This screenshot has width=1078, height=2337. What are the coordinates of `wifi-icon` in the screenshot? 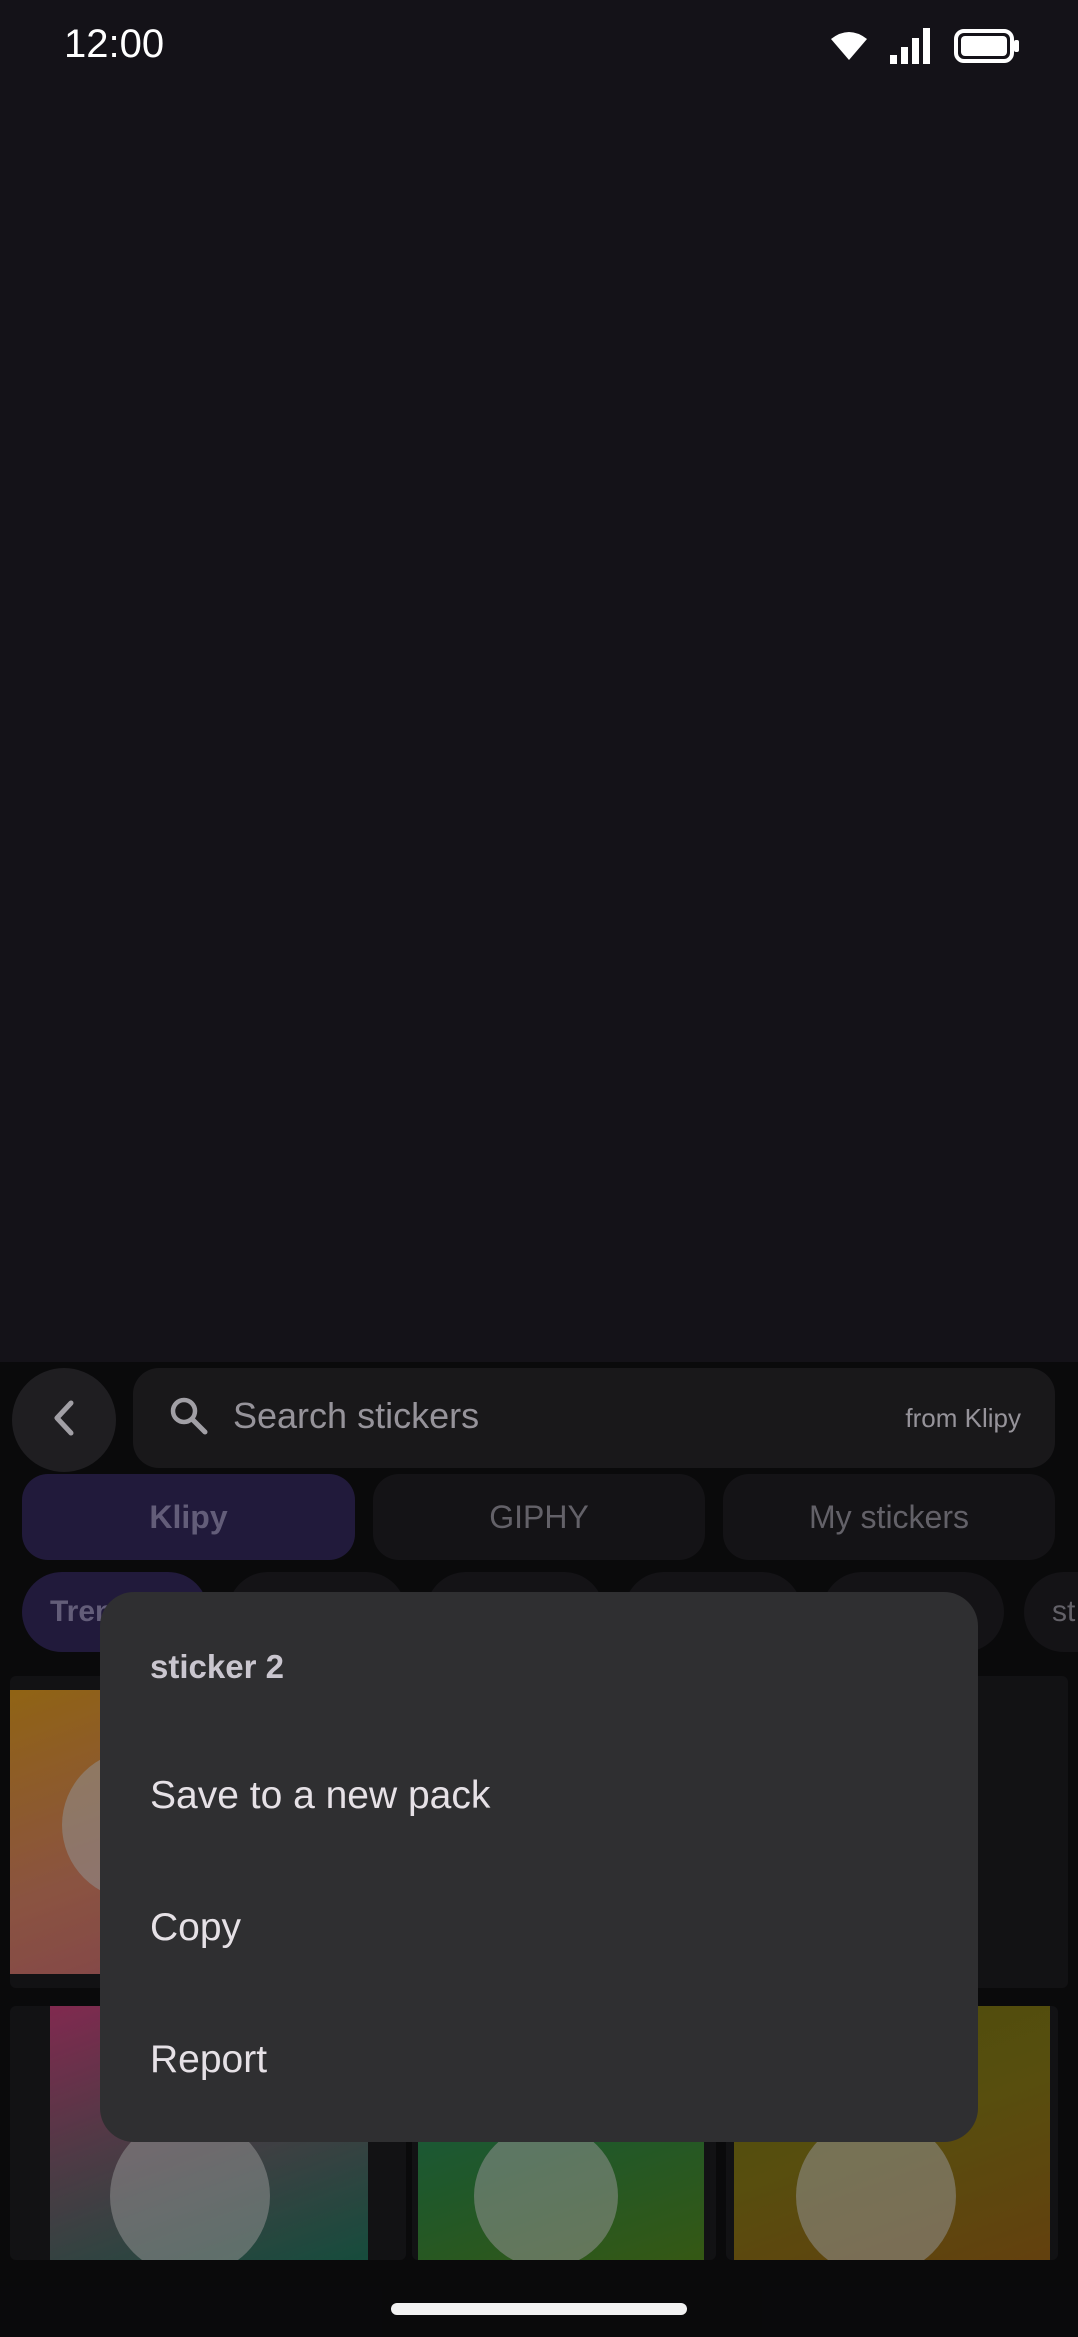 It's located at (849, 46).